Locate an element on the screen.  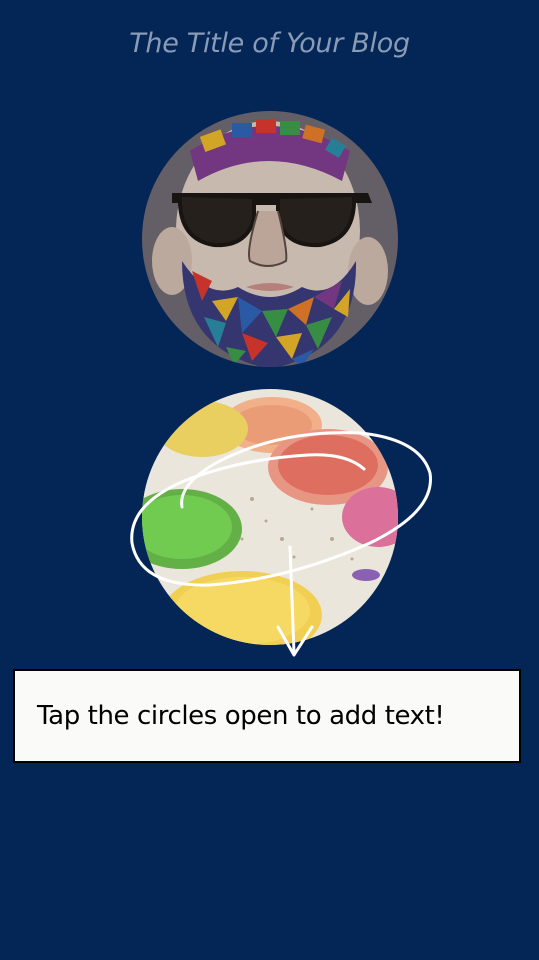
instruction-text: Tap the circles open to add text! is located at coordinates (241, 716).